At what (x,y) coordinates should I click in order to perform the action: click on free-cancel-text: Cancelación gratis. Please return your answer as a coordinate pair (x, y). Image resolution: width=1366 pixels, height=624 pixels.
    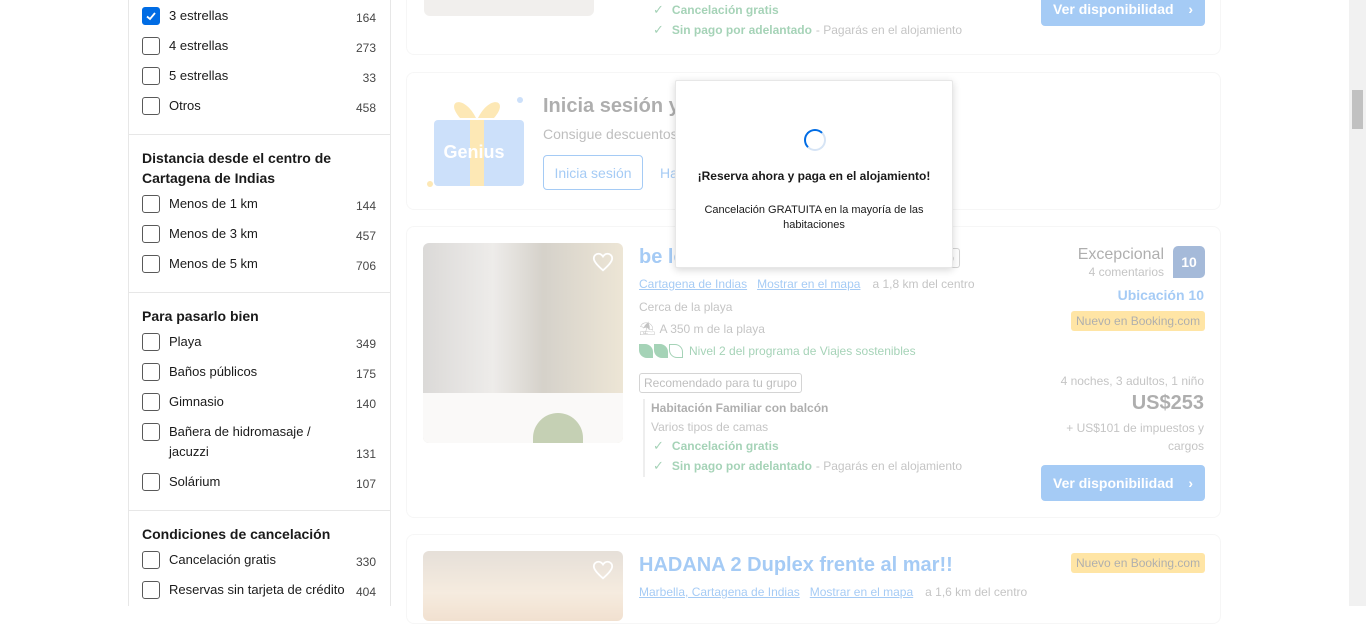
    Looking at the image, I should click on (725, 446).